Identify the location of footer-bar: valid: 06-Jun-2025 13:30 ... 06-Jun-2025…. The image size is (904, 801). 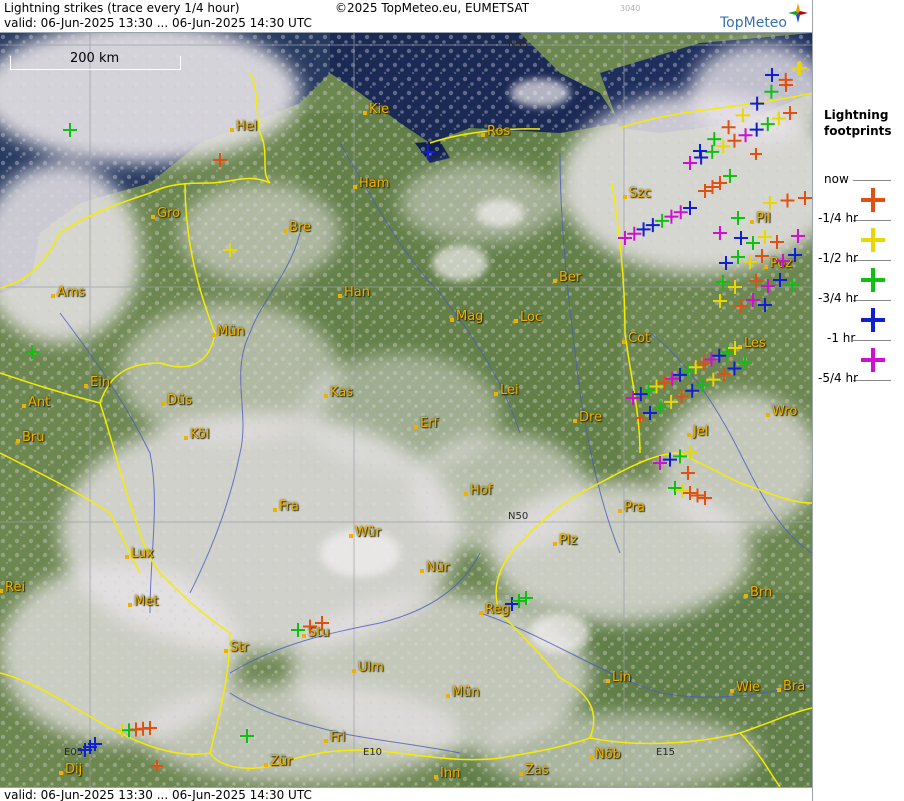
(406, 794).